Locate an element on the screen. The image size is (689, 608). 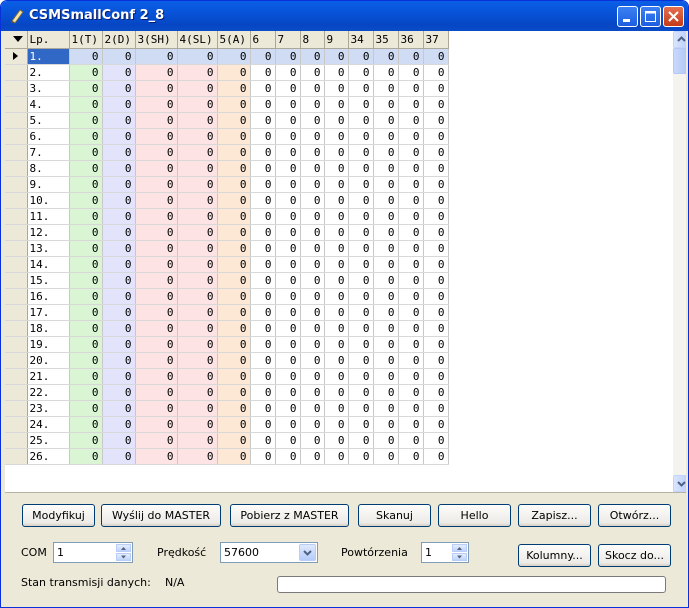
column-header: 8 is located at coordinates (312, 40).